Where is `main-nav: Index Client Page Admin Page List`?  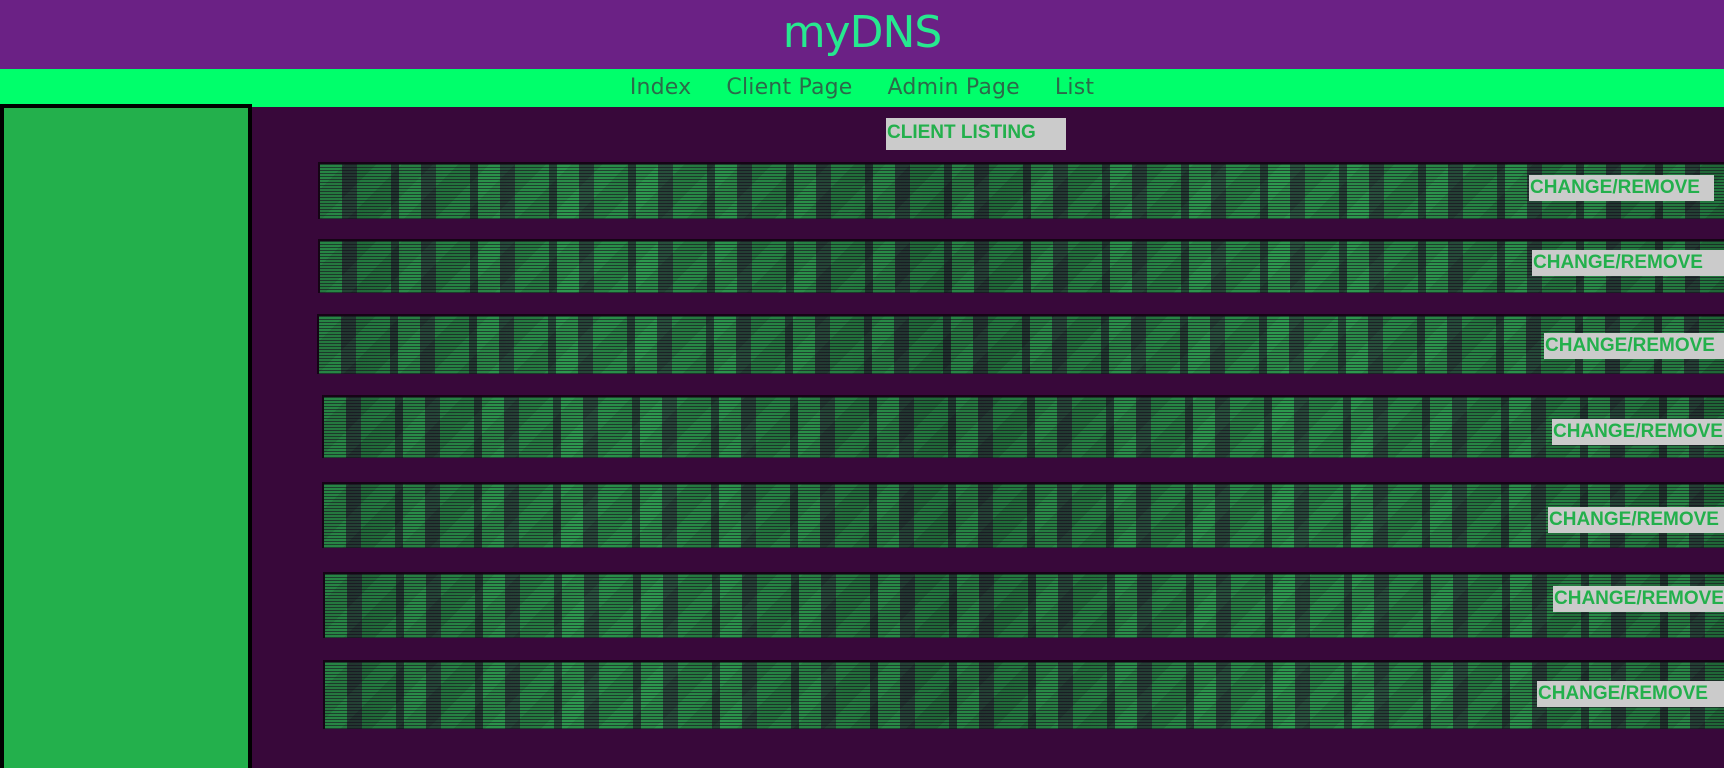 main-nav: Index Client Page Admin Page List is located at coordinates (862, 88).